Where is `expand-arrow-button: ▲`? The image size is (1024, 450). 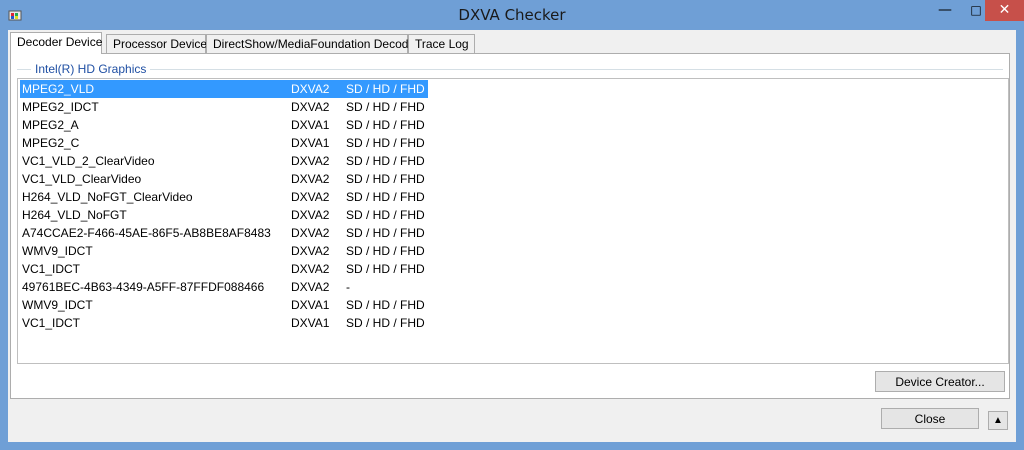 expand-arrow-button: ▲ is located at coordinates (998, 420).